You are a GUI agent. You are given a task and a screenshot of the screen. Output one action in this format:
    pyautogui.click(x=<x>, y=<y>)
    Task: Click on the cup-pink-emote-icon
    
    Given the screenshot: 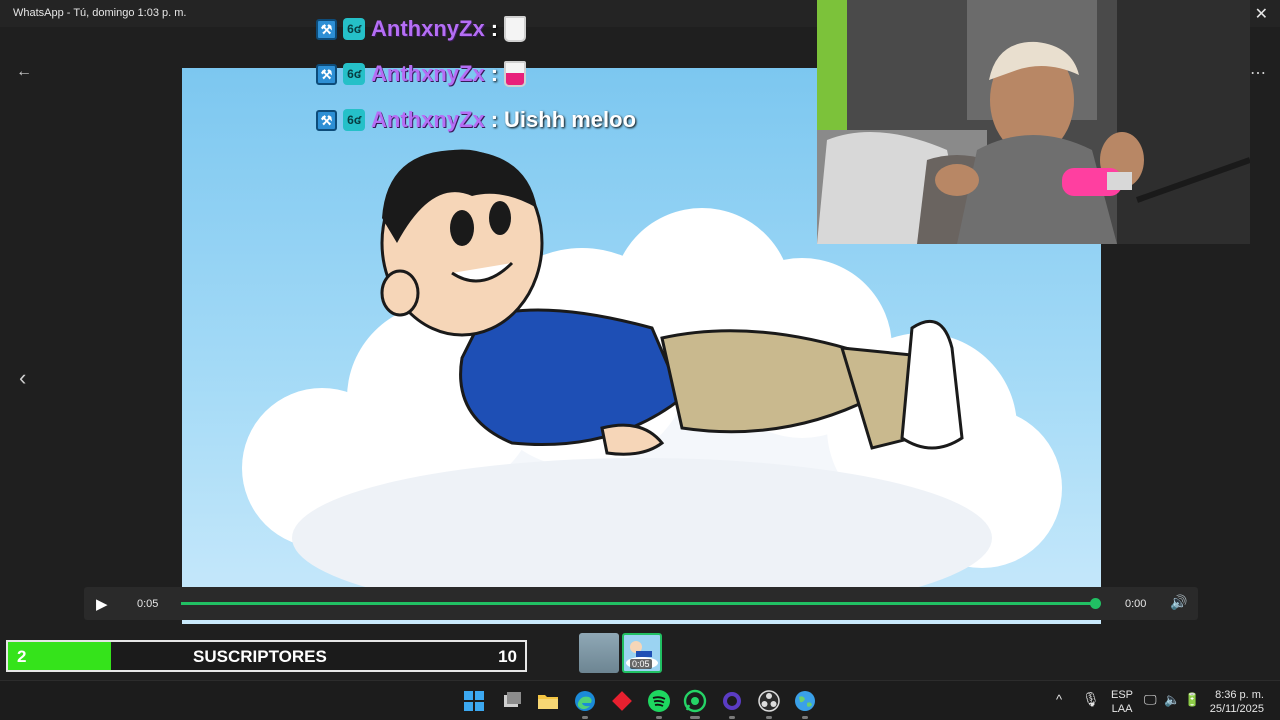 What is the action you would take?
    pyautogui.click(x=515, y=74)
    